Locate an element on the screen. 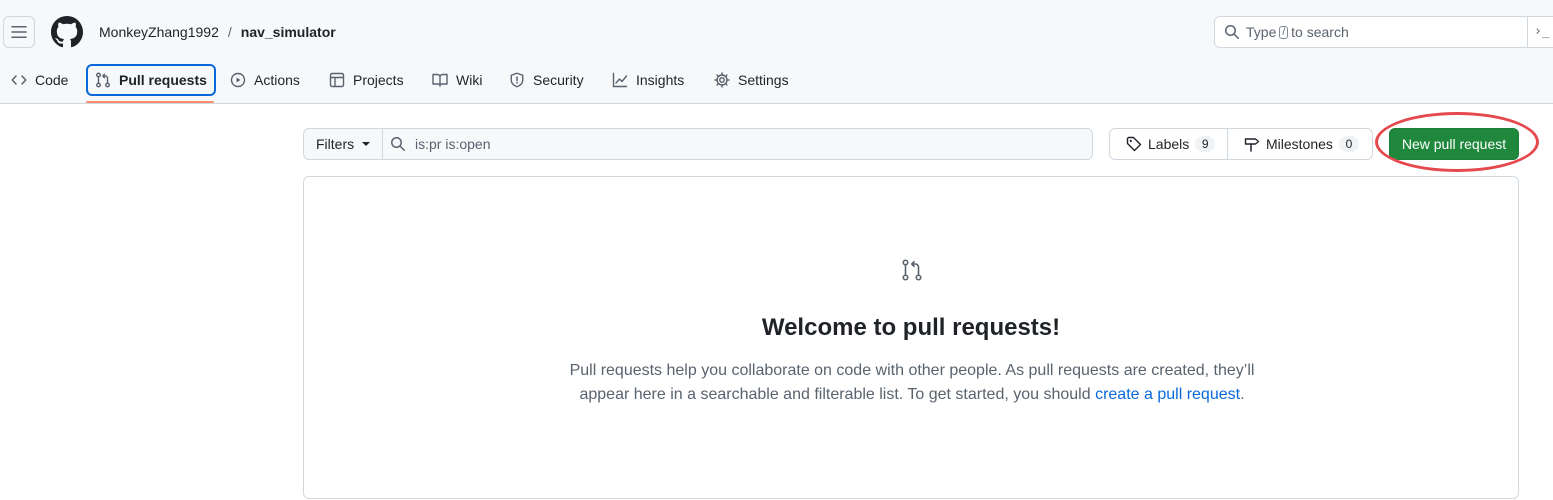 This screenshot has width=1553, height=500. search-placeholder-prefix: Type is located at coordinates (1261, 32).